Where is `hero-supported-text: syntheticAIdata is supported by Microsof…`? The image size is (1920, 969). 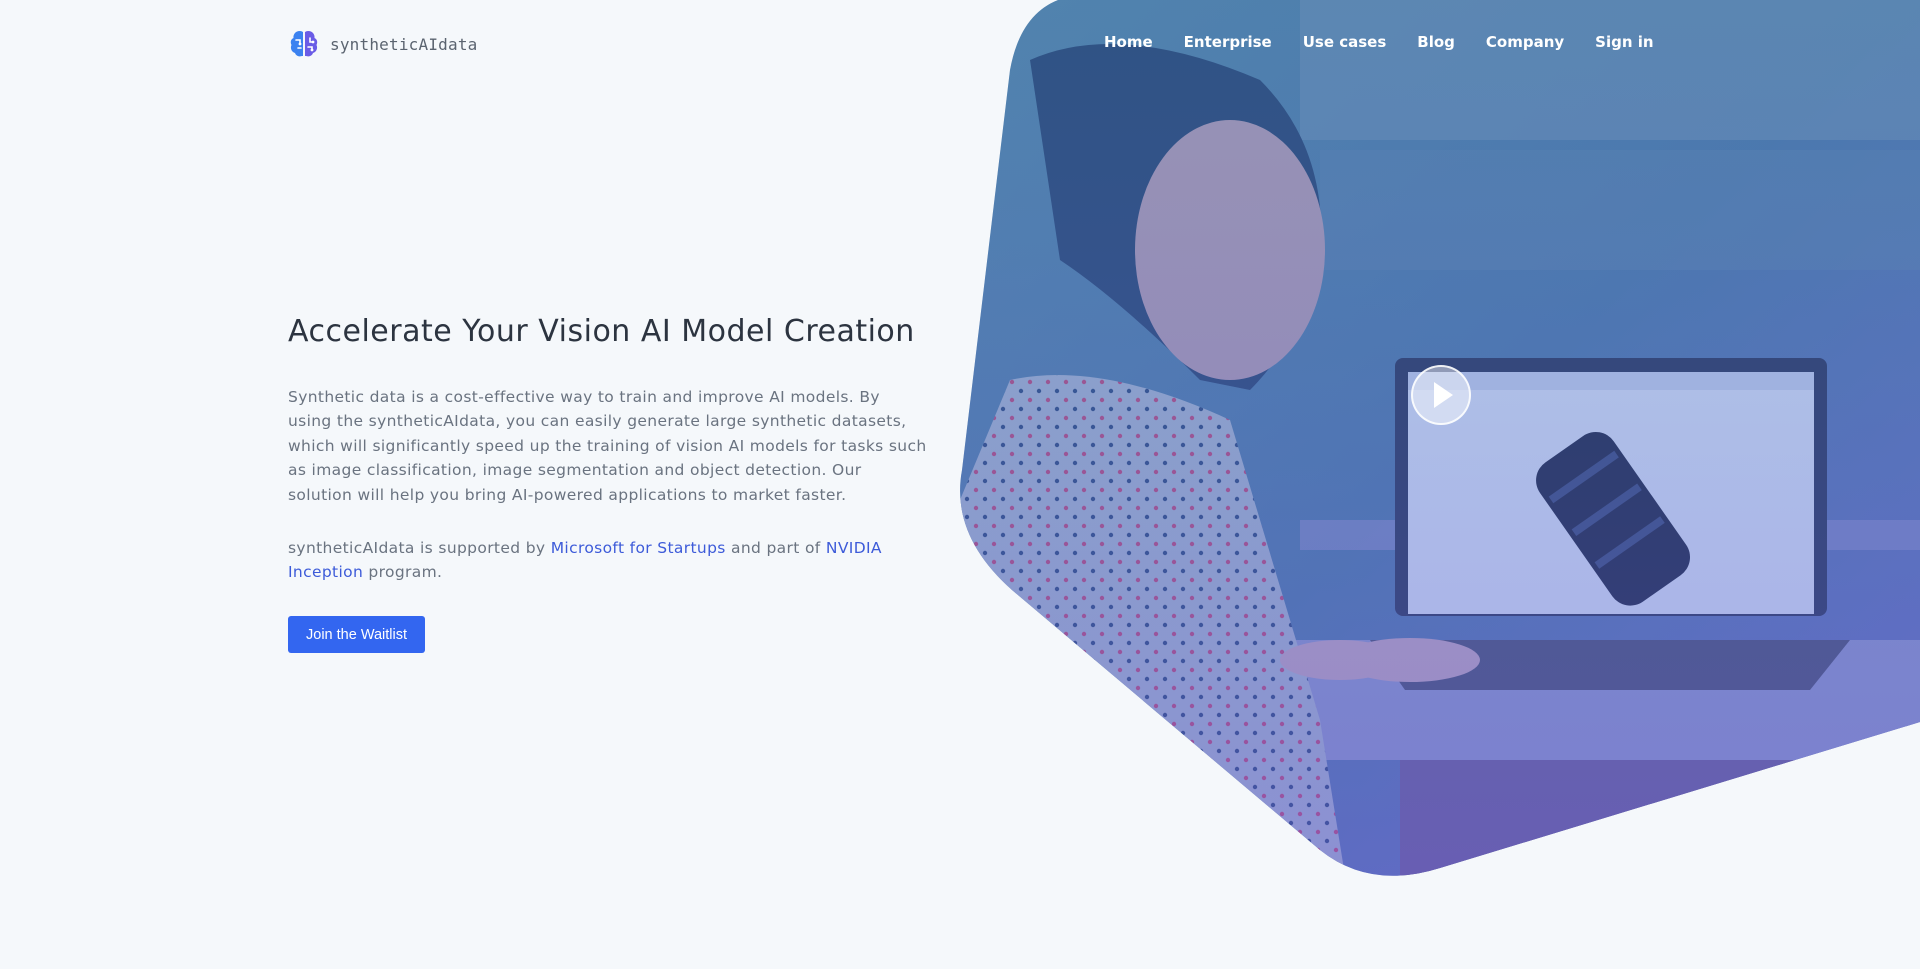
hero-supported-text: syntheticAIdata is supported by Microsof… is located at coordinates (608, 560).